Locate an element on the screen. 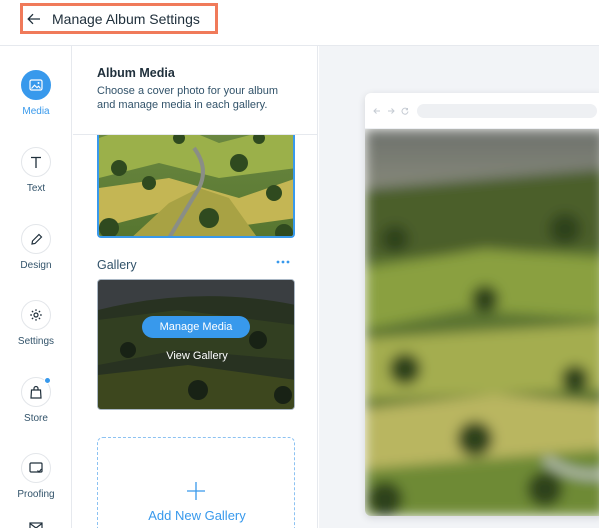 The image size is (599, 528). brush-icon is located at coordinates (36, 239).